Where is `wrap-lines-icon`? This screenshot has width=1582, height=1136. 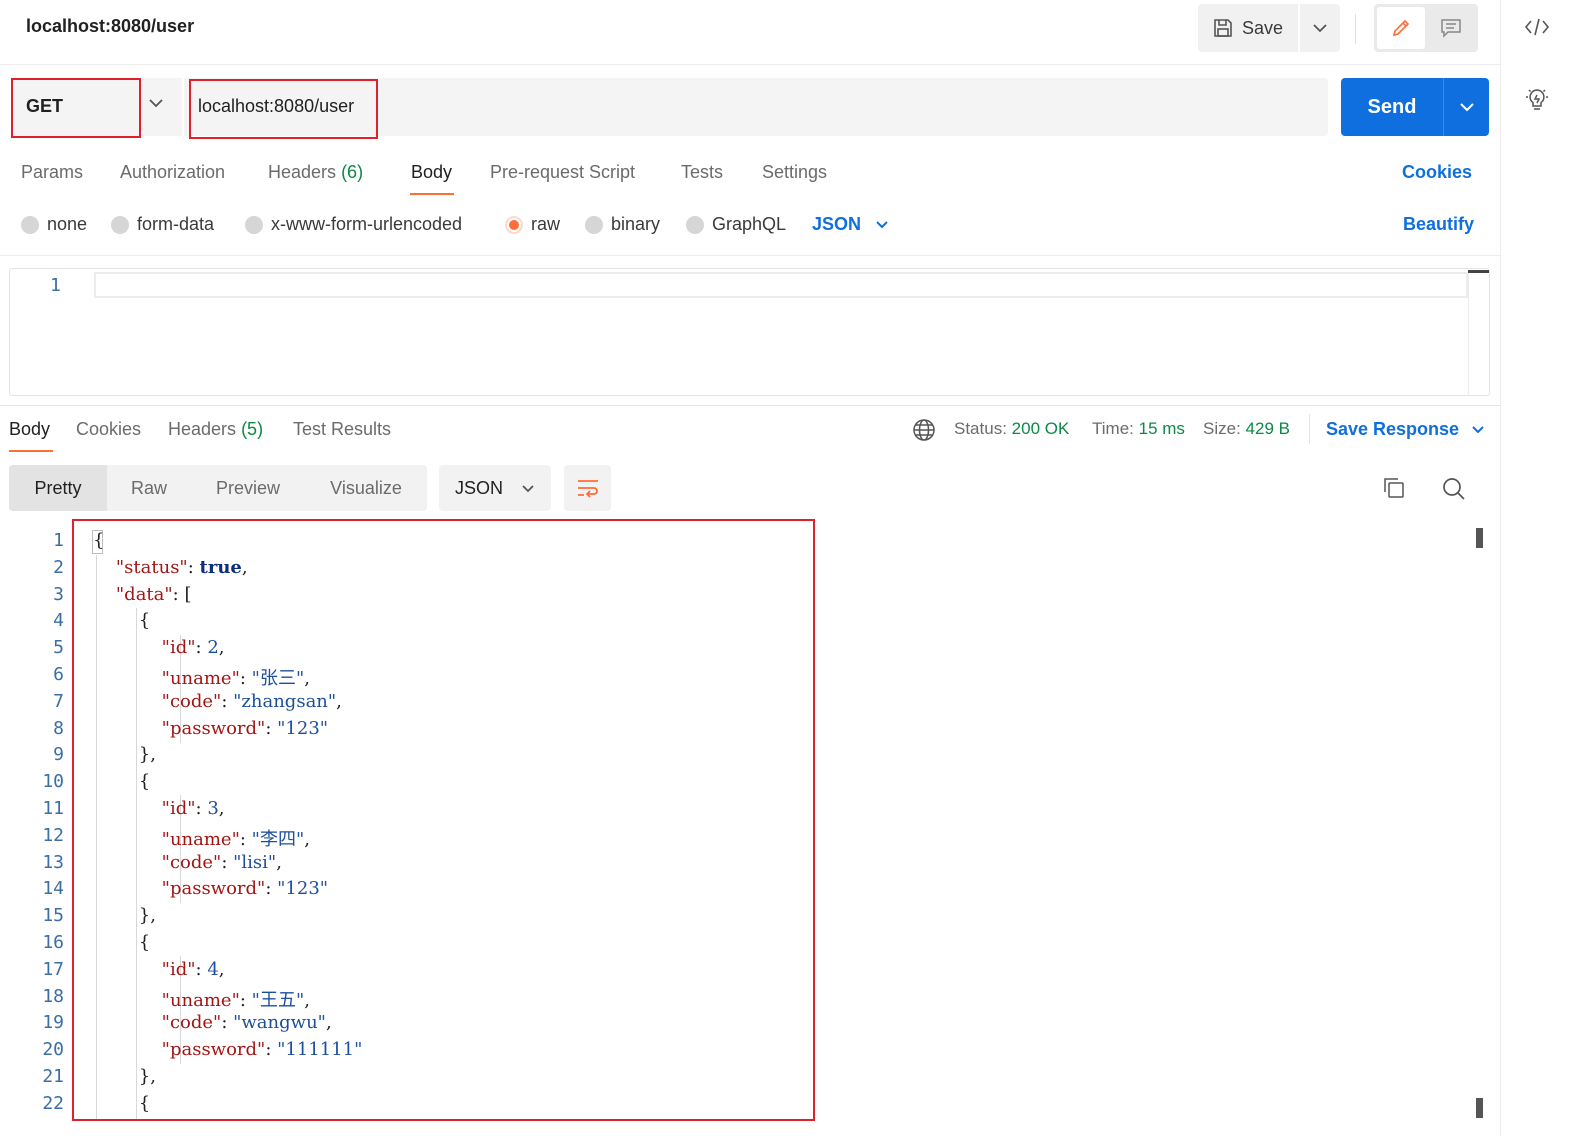
wrap-lines-icon is located at coordinates (588, 488).